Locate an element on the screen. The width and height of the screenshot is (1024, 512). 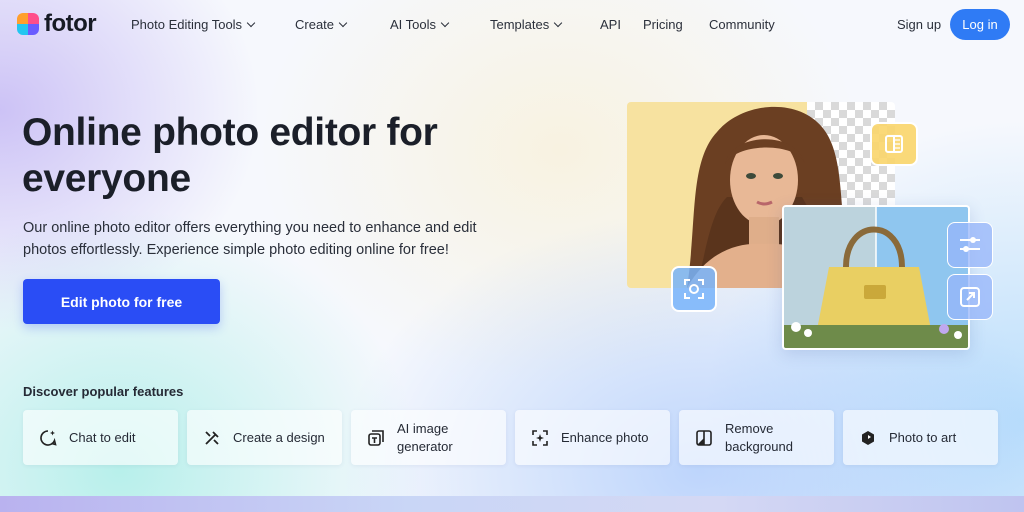
nav-ai-tools: AI Tools is located at coordinates (420, 24).